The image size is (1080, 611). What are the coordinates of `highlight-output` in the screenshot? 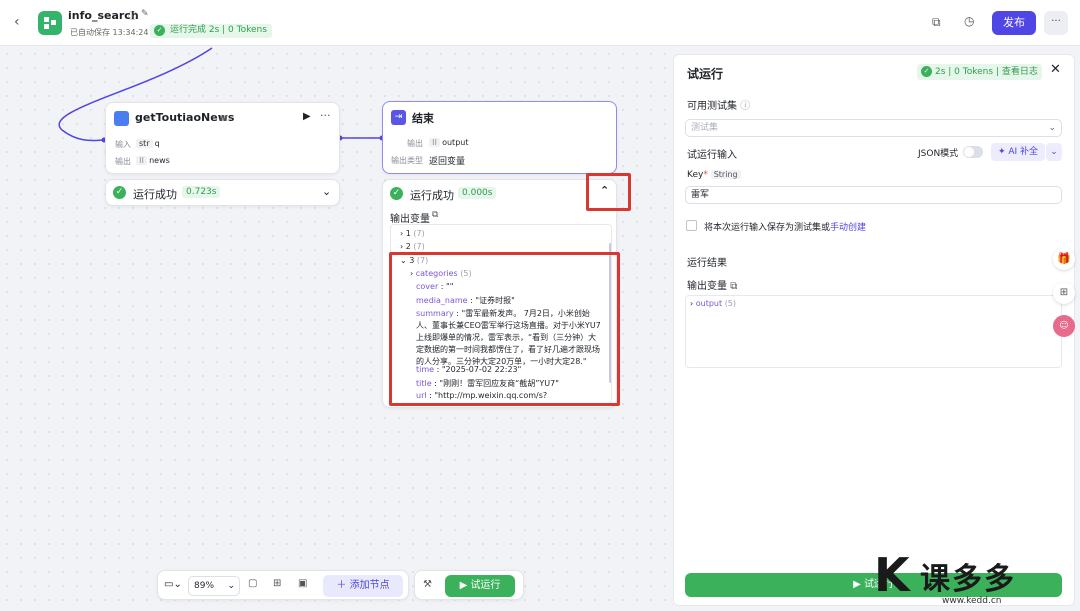 It's located at (504, 329).